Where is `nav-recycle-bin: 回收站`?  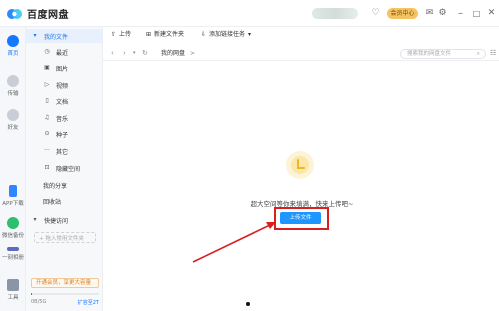
nav-recycle-bin: 回收站 is located at coordinates (64, 201).